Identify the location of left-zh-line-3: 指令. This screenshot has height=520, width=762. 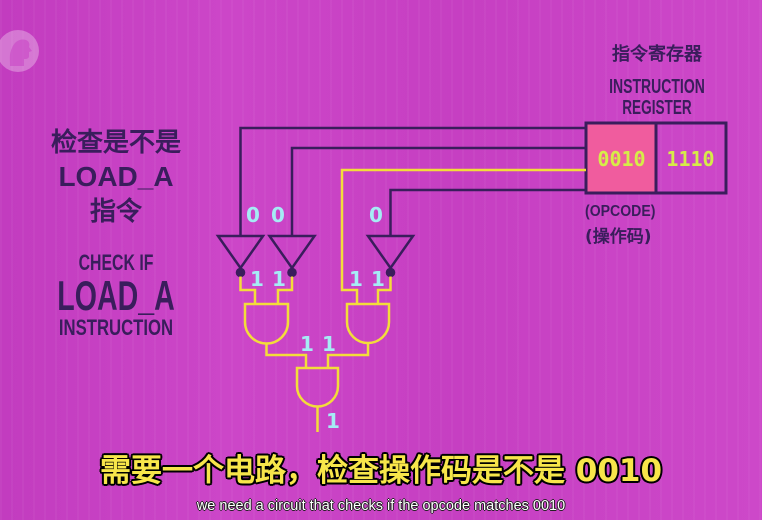
(115, 212).